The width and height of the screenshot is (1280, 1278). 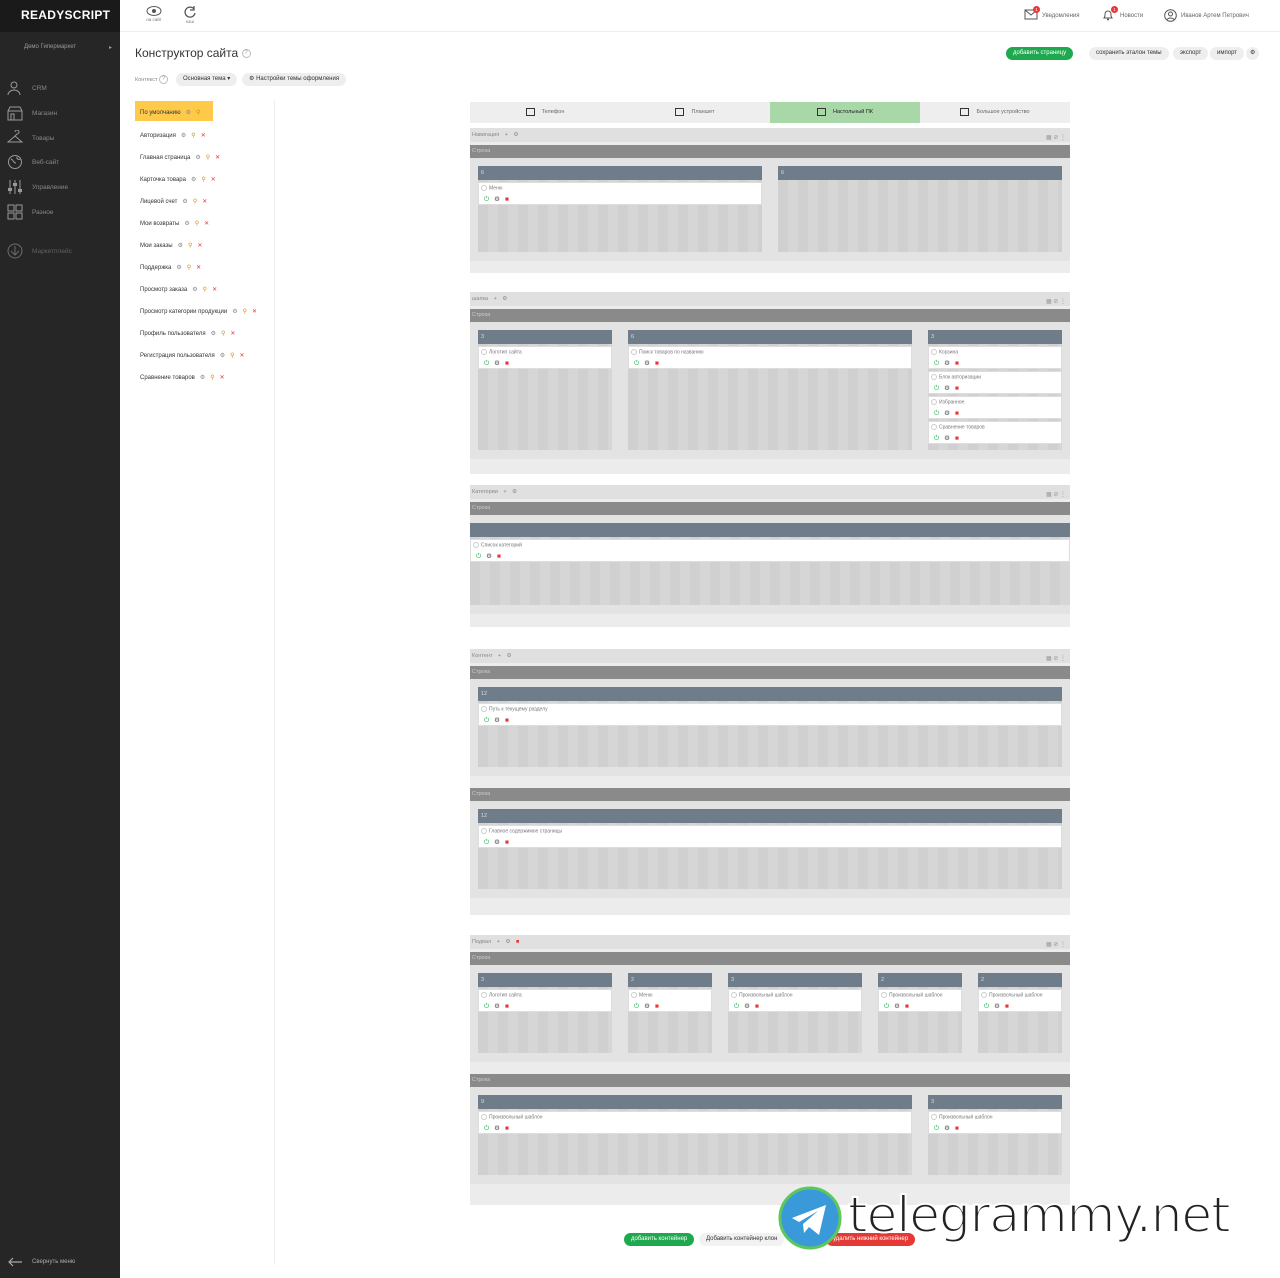 I want to click on logo: READYSCRIPT, so click(x=60, y=16).